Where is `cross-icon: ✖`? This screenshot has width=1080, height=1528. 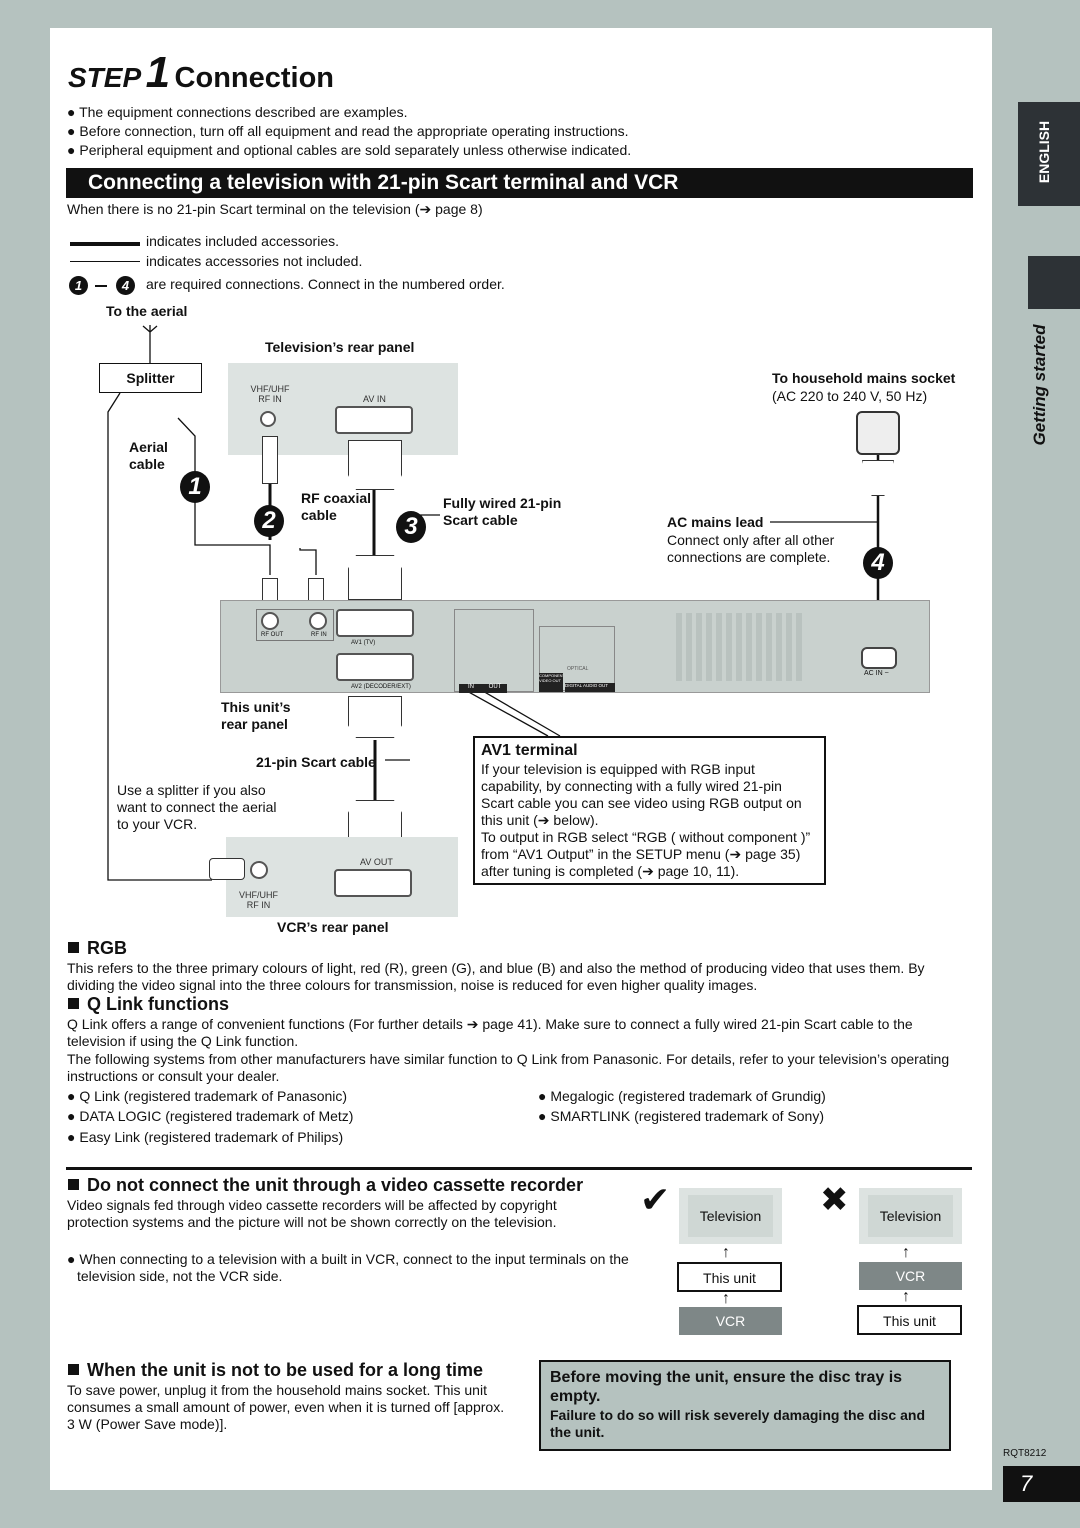
cross-icon: ✖ is located at coordinates (834, 1200).